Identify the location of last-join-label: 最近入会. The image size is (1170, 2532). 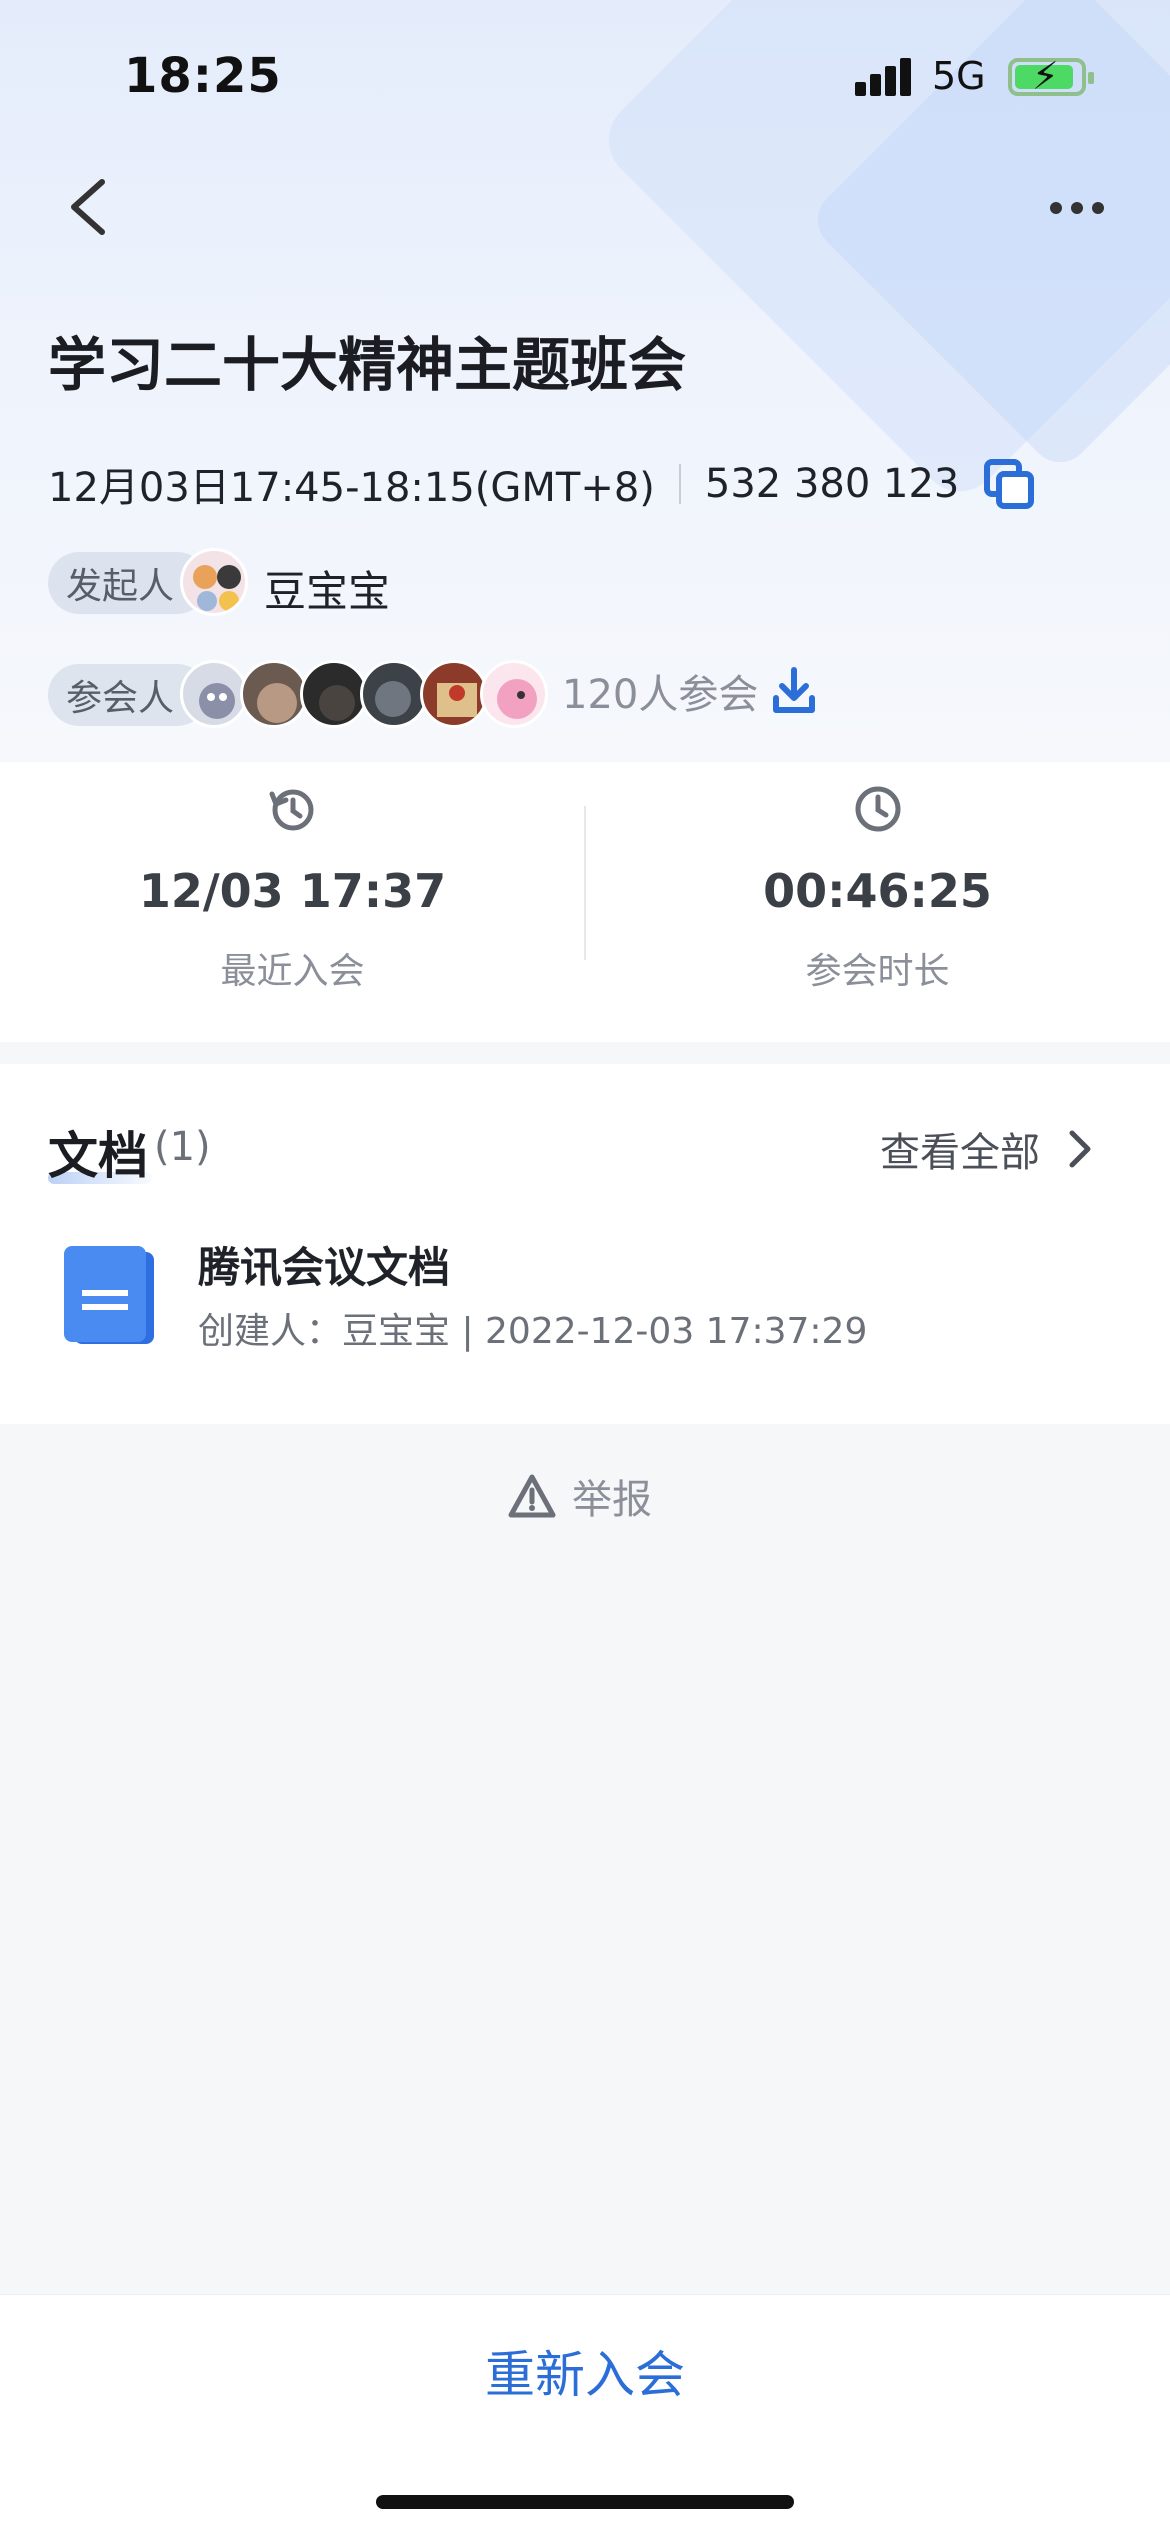
(292, 971).